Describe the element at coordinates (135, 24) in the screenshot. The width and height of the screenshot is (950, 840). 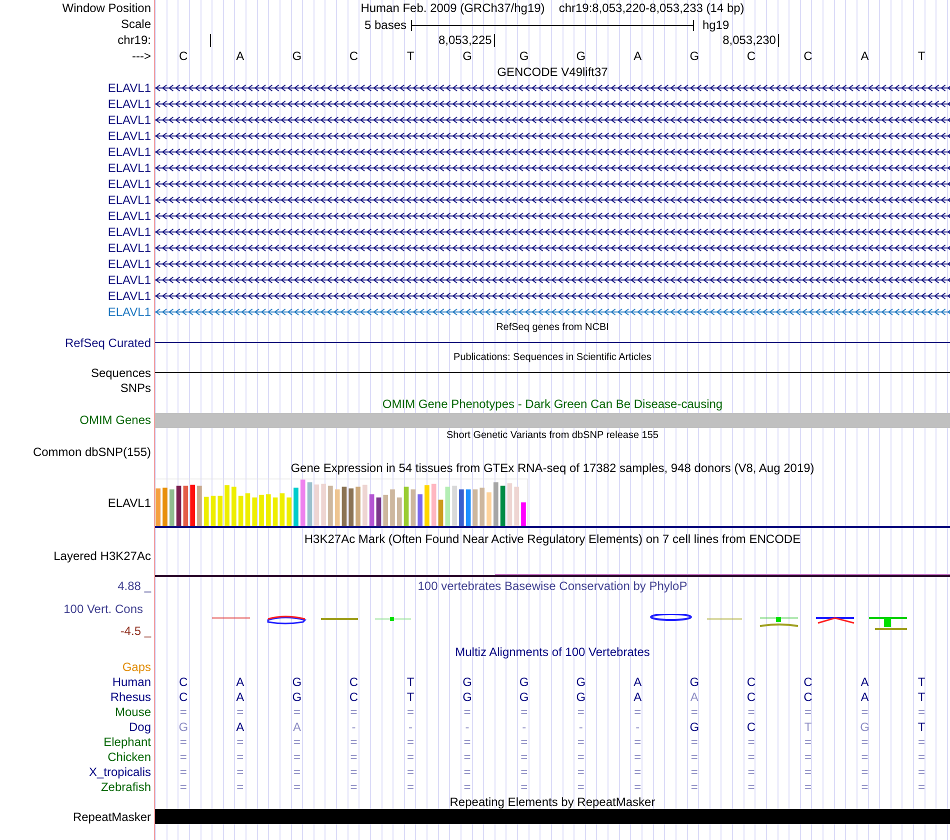
I see `track-label: Scale` at that location.